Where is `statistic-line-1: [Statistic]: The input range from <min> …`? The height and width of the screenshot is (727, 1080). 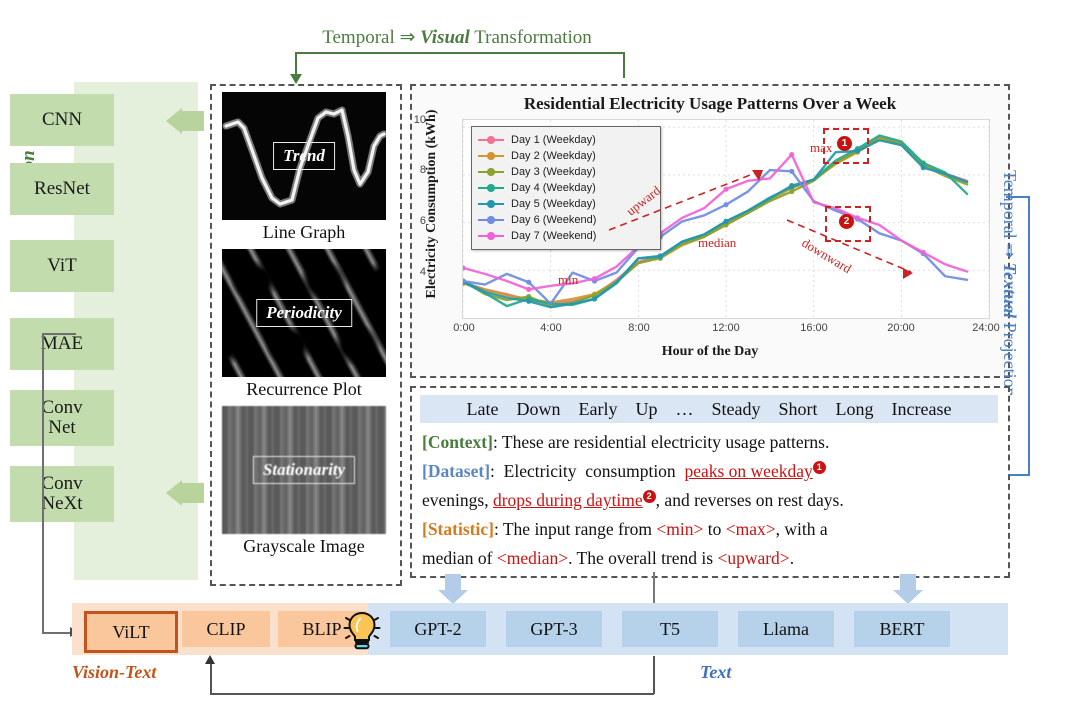
statistic-line-1: [Statistic]: The input range from <min> … is located at coordinates (625, 529).